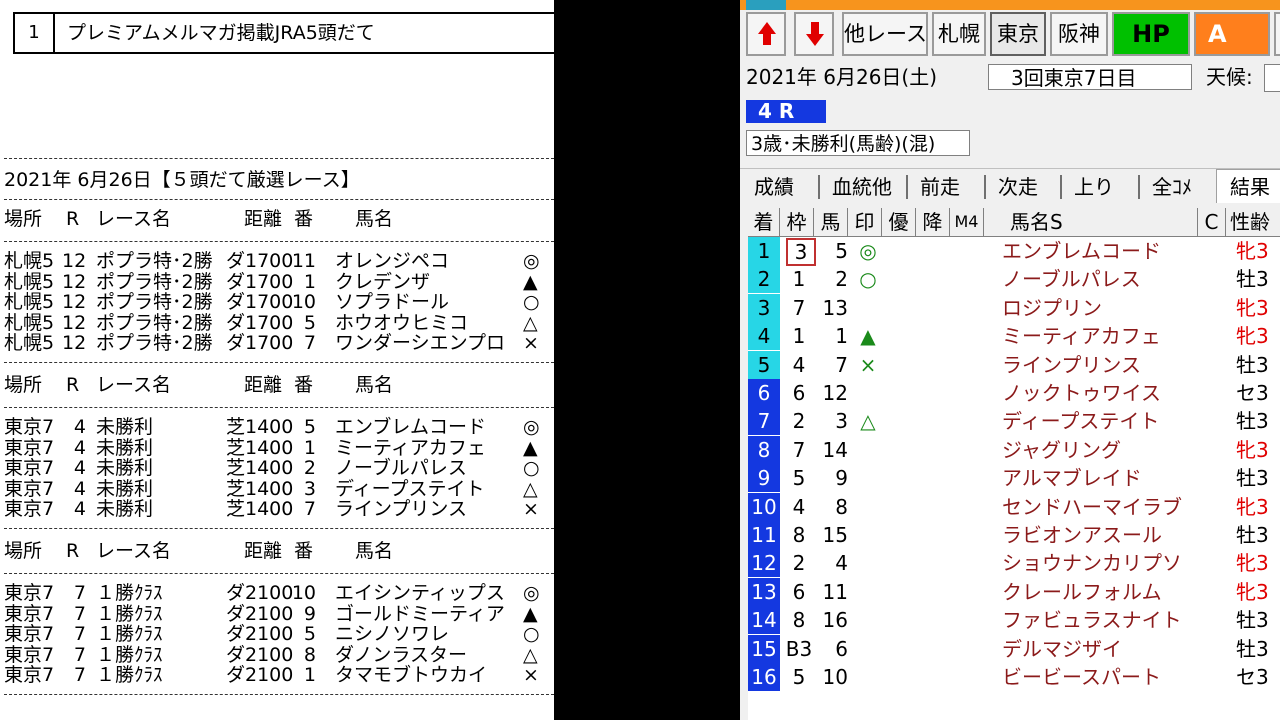 The height and width of the screenshot is (720, 1280). I want to click on pick-num: 8, so click(309, 654).